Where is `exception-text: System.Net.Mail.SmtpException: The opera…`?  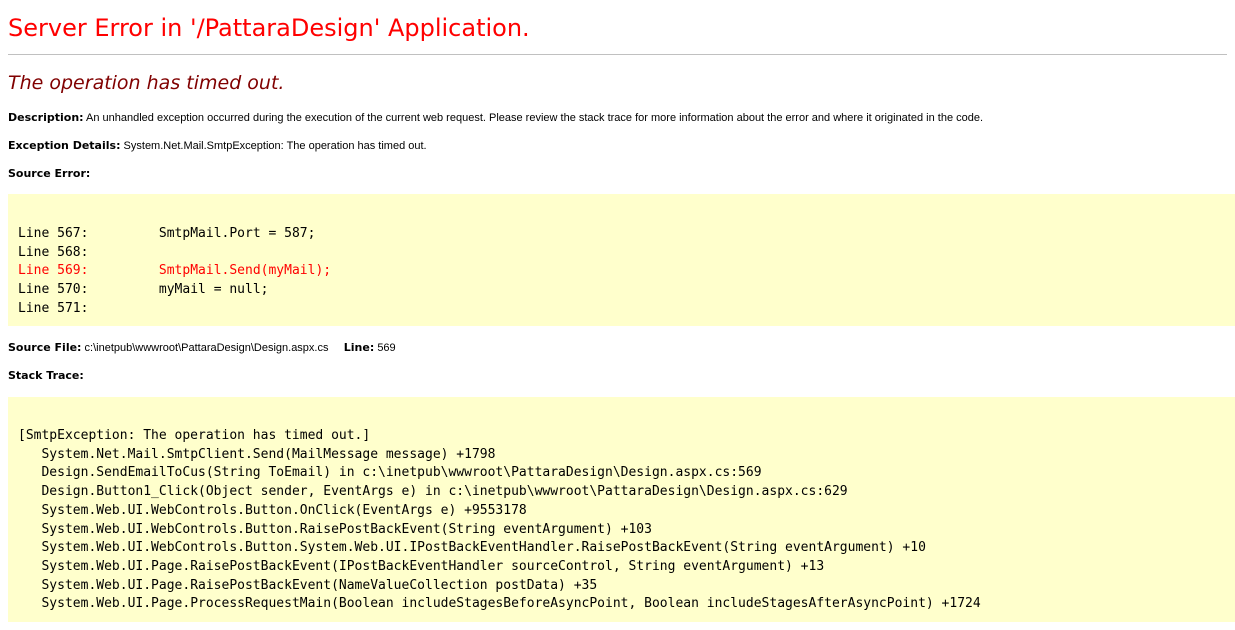 exception-text: System.Net.Mail.SmtpException: The opera… is located at coordinates (275, 146).